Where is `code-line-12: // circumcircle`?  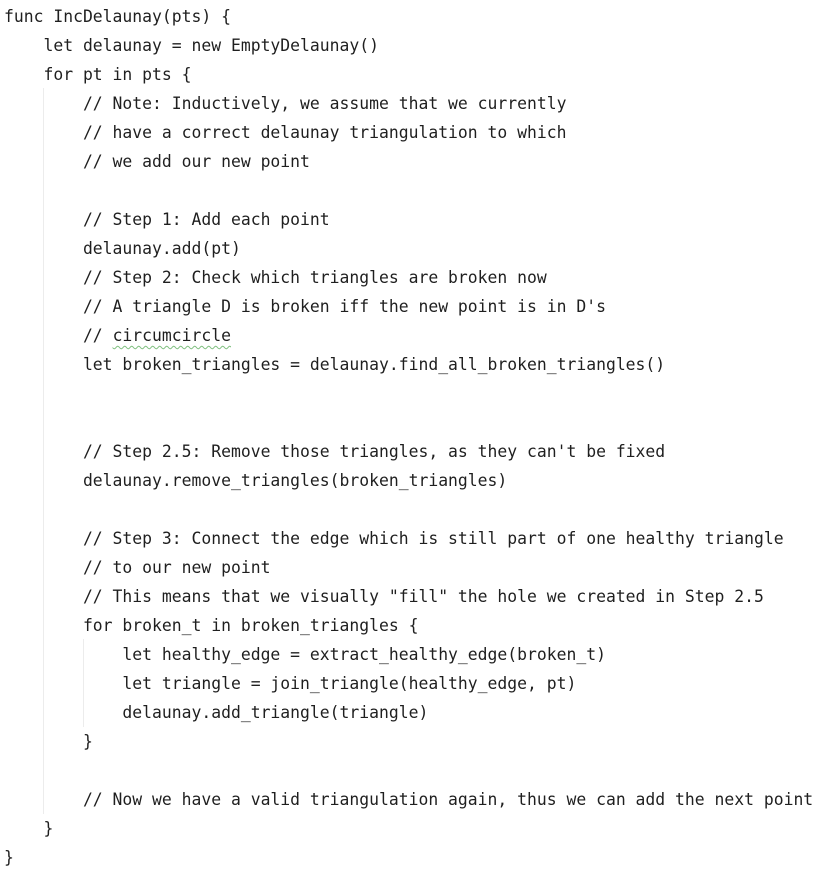 code-line-12: // circumcircle is located at coordinates (117, 335).